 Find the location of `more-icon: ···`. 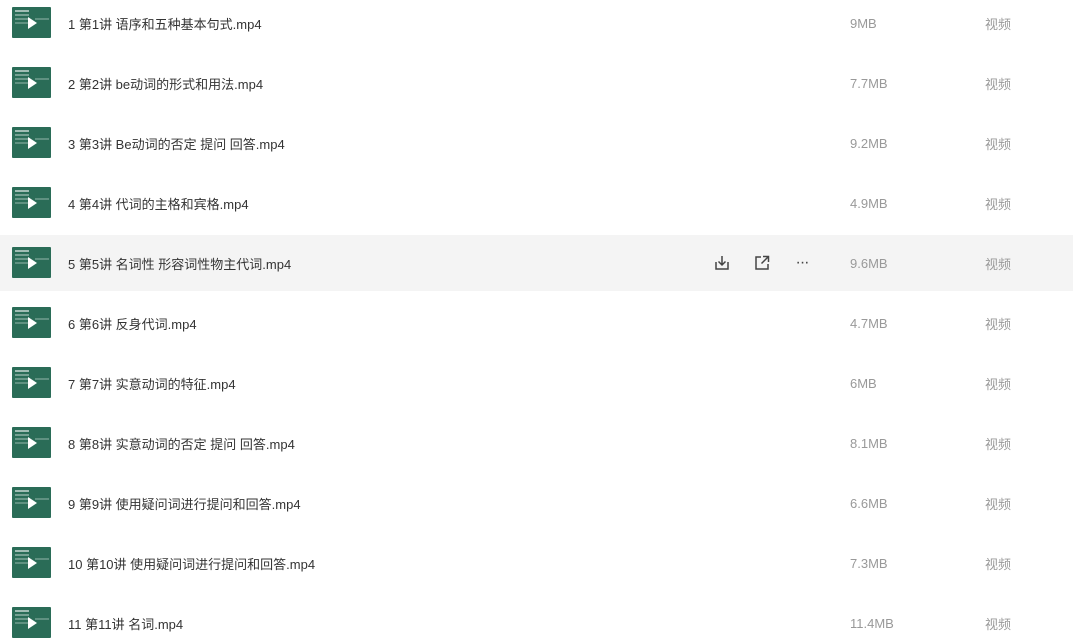

more-icon: ··· is located at coordinates (802, 262).